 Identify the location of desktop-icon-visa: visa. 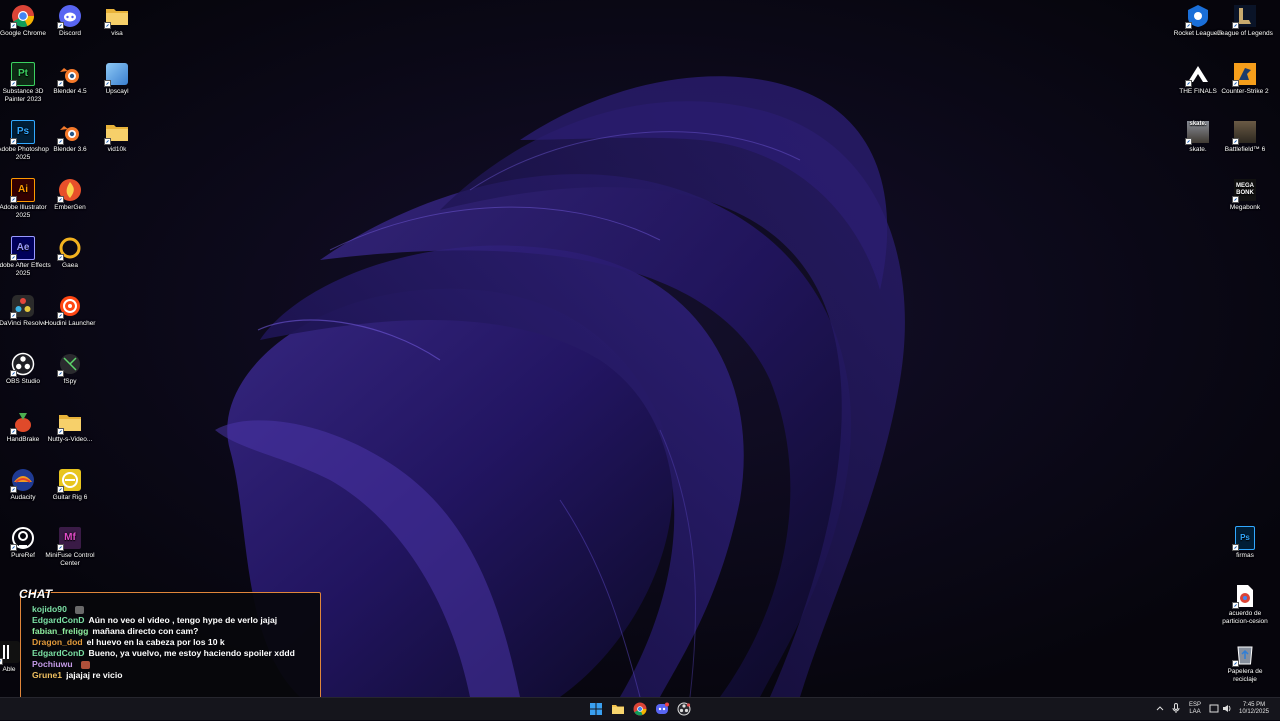
(117, 21).